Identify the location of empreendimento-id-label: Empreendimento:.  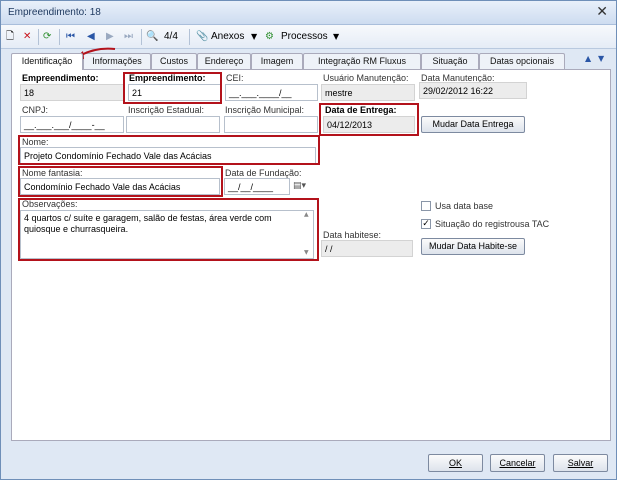
(60, 78).